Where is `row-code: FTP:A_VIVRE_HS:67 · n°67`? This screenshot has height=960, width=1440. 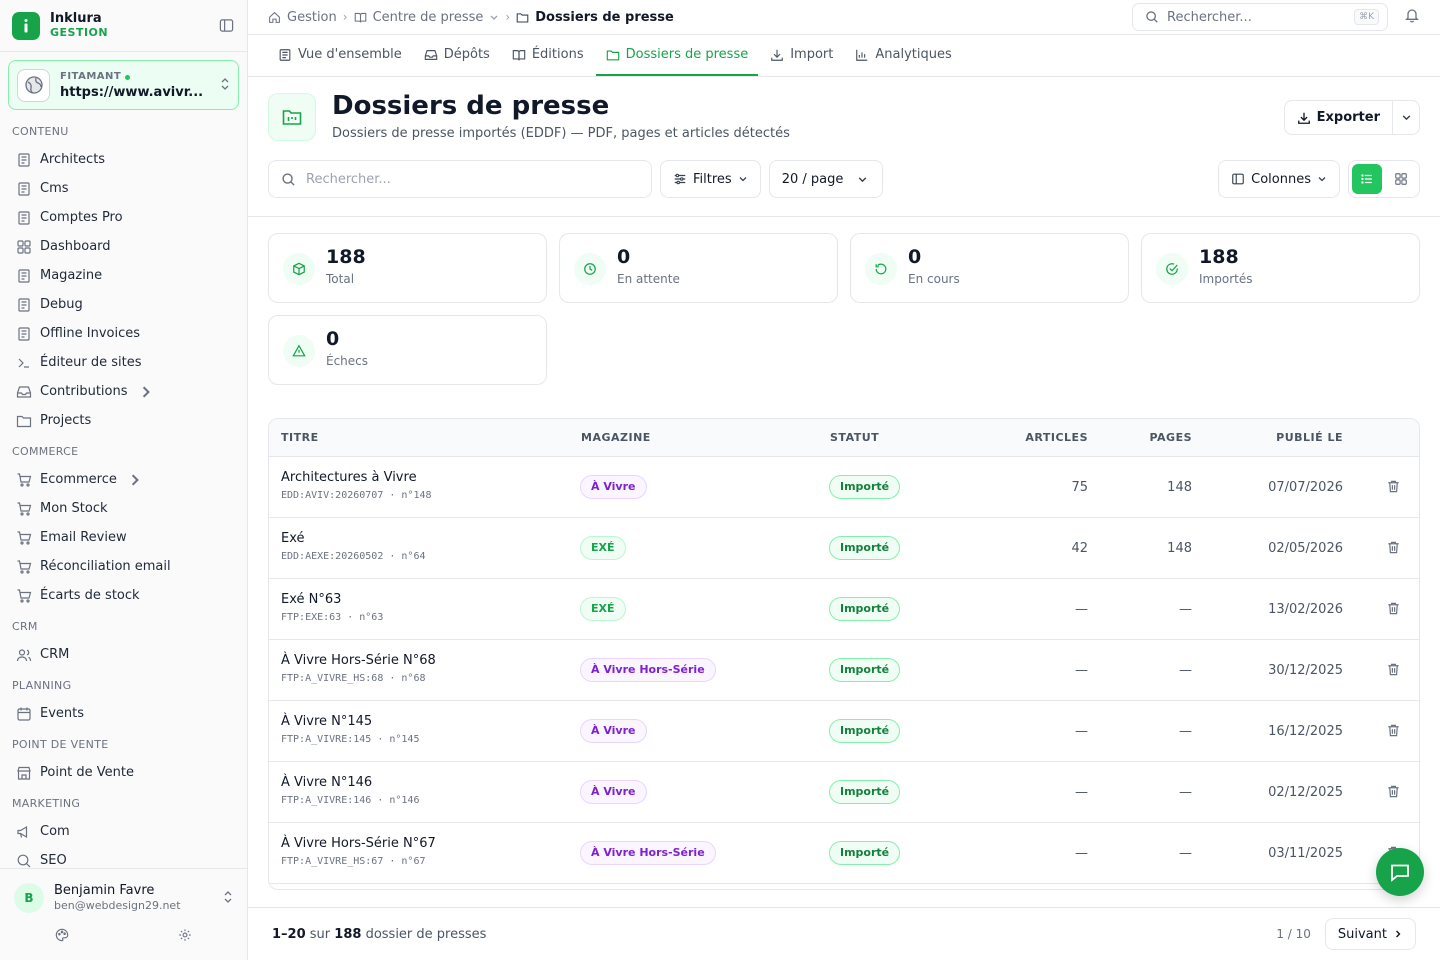 row-code: FTP:A_VIVRE_HS:67 · n°67 is located at coordinates (353, 861).